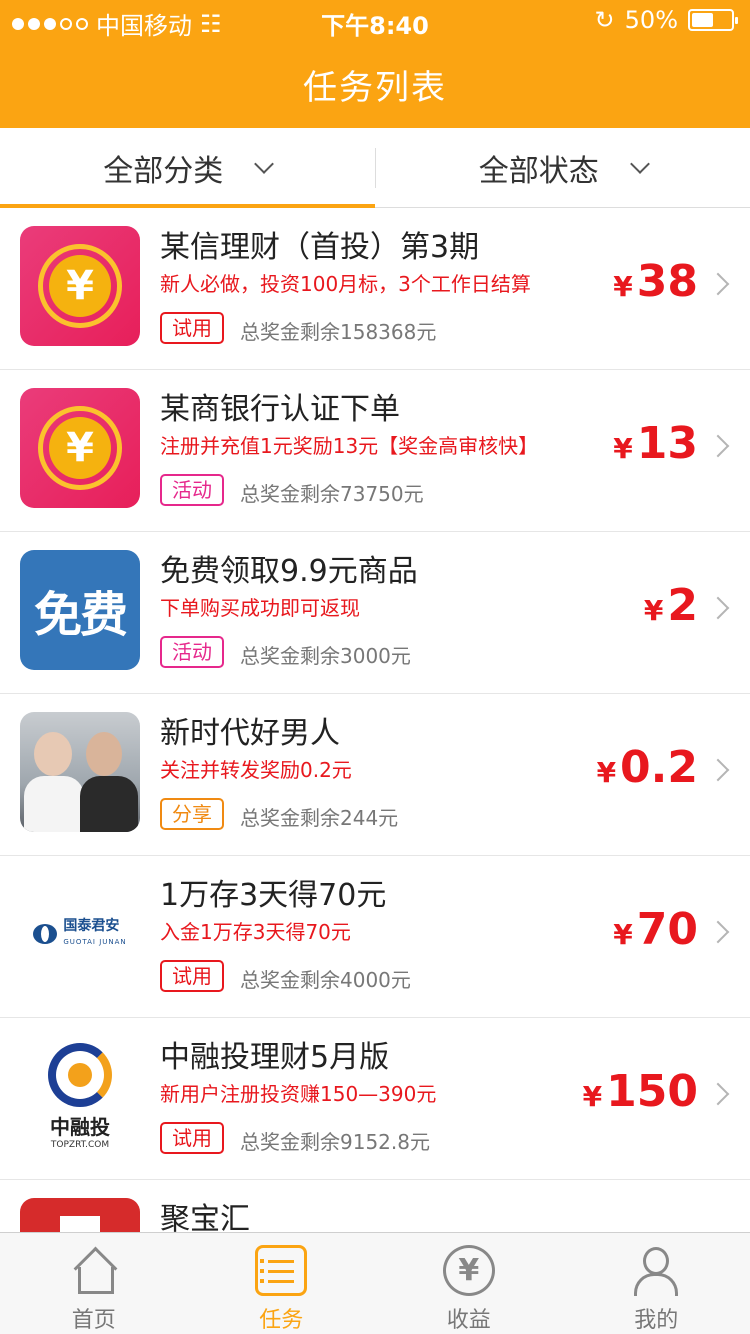 The image size is (750, 1334). I want to click on filter-bar: 全部分类 全部状态, so click(375, 168).